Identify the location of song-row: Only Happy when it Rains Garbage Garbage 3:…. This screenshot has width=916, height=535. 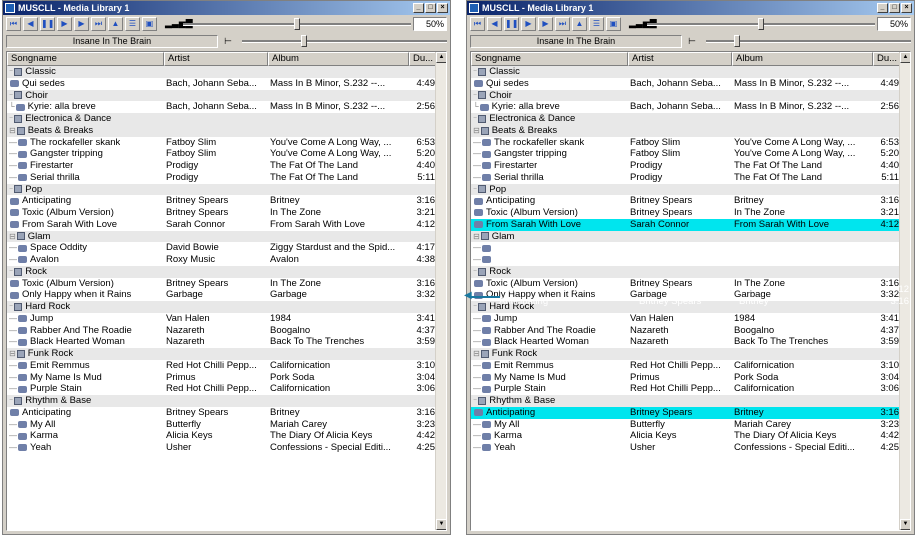
(226, 295).